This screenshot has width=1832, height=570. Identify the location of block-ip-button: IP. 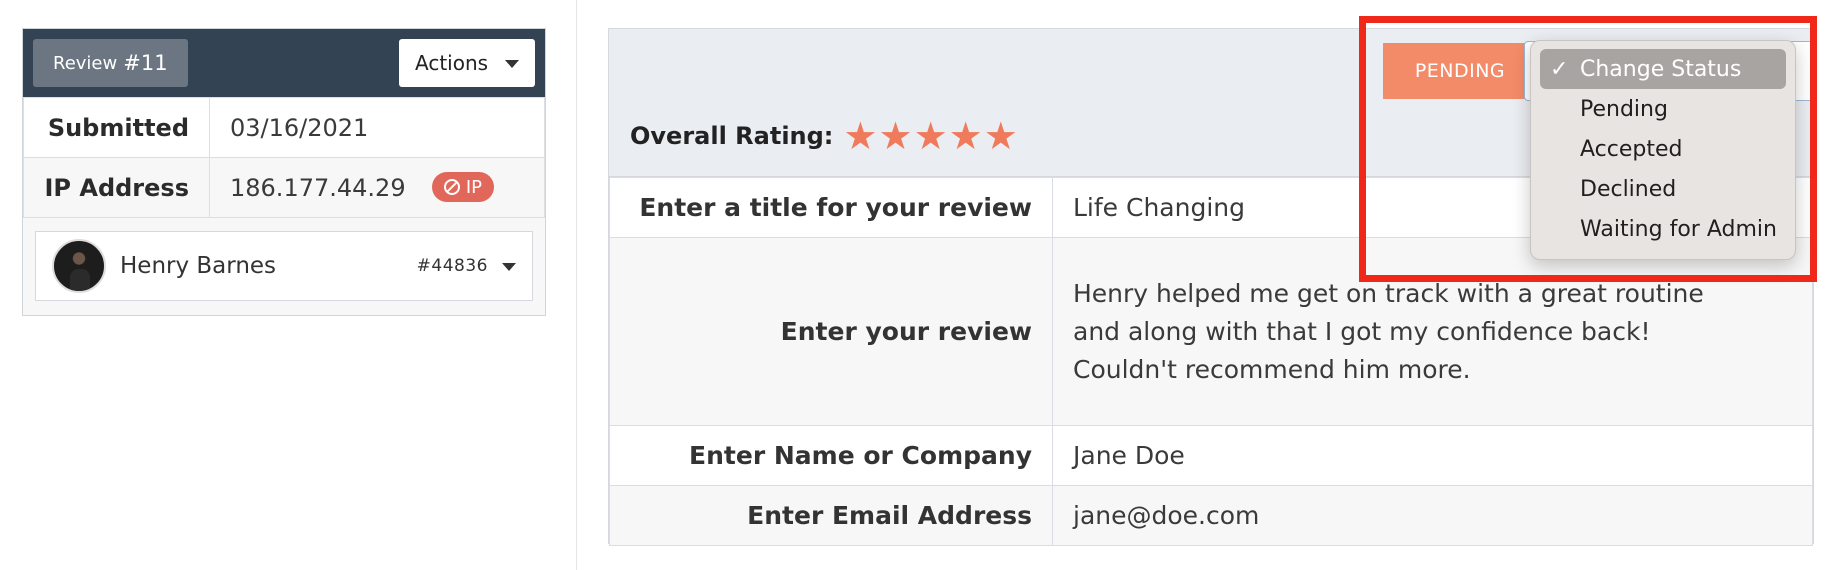
(462, 187).